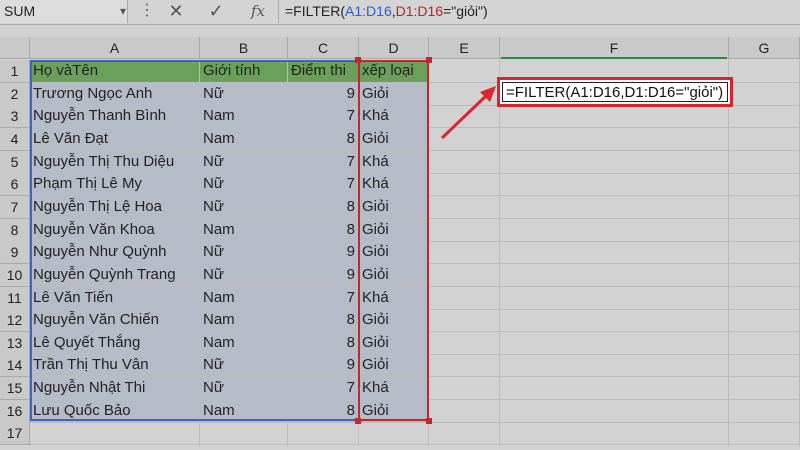 The image size is (800, 450). I want to click on table-cell: Lê Văn Đạt, so click(115, 139).